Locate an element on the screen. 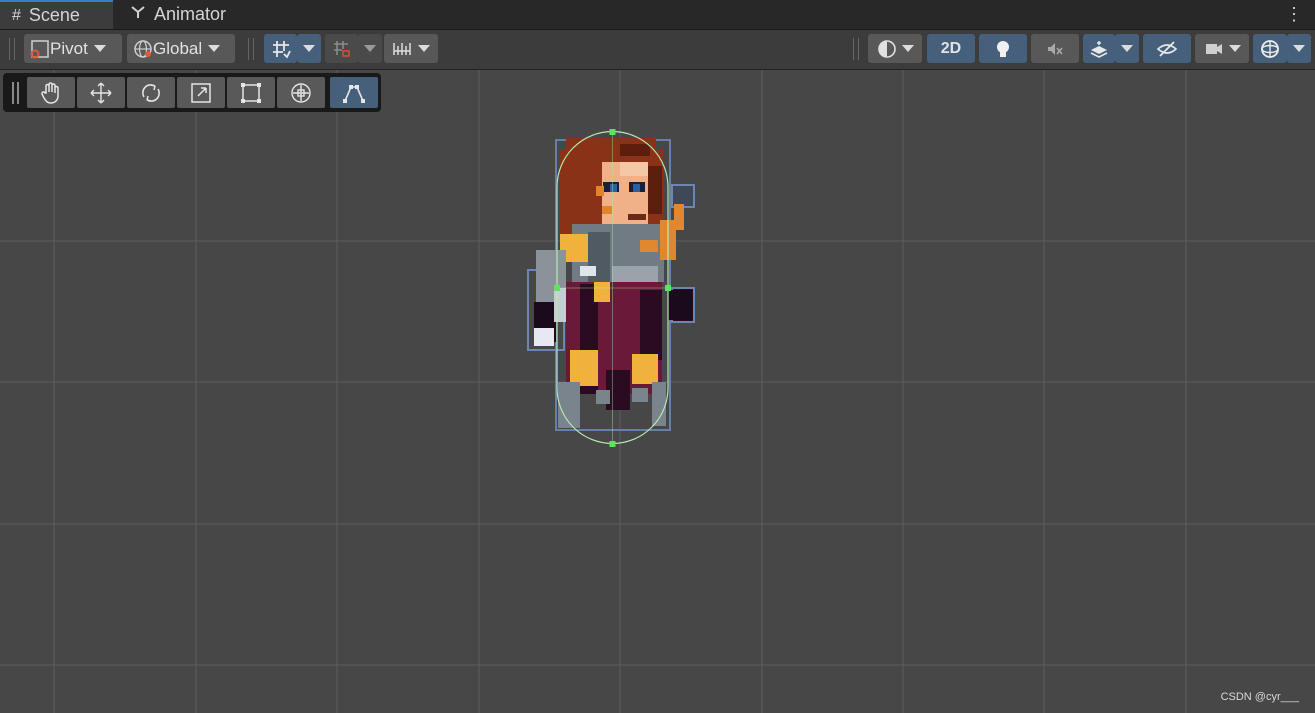 The image size is (1315, 713). tab-animator: Animator is located at coordinates (183, 14).